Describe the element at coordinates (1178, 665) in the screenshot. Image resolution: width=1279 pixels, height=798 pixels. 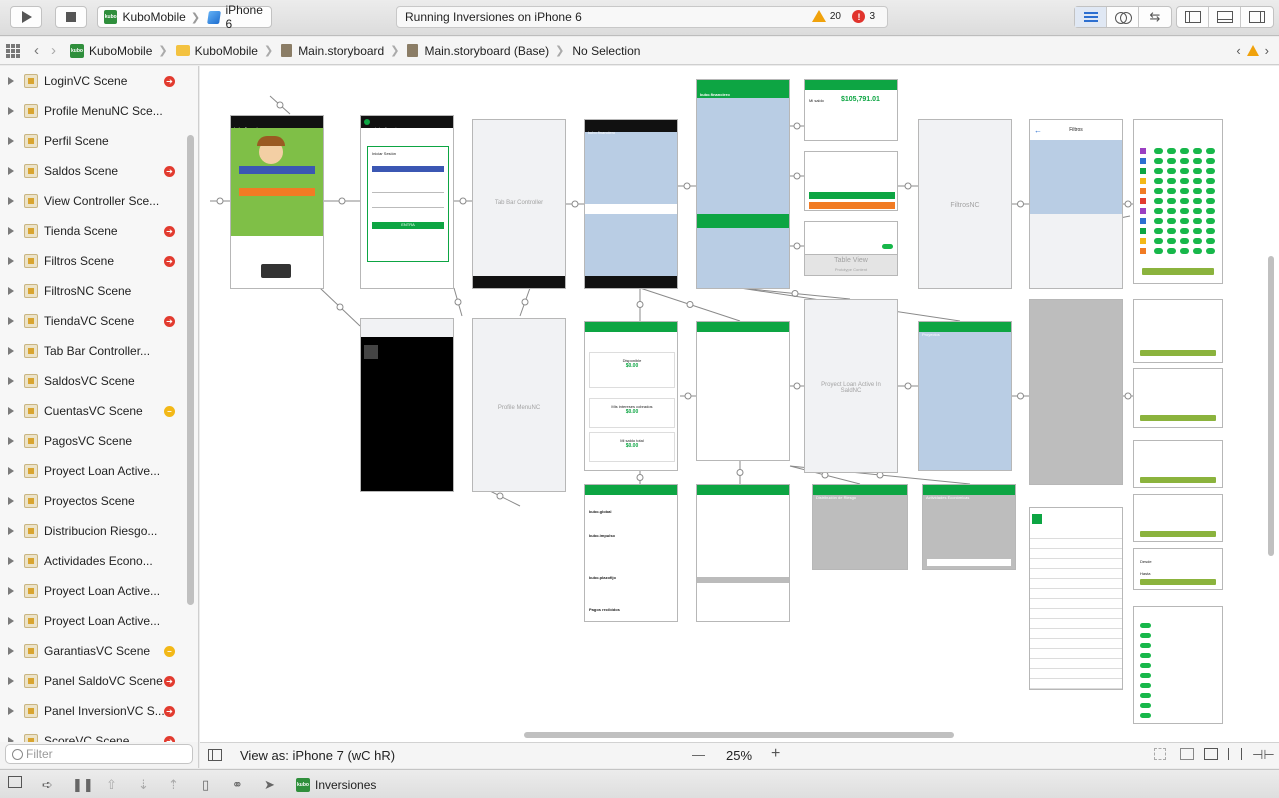
I see `scene-filter-purpose` at that location.